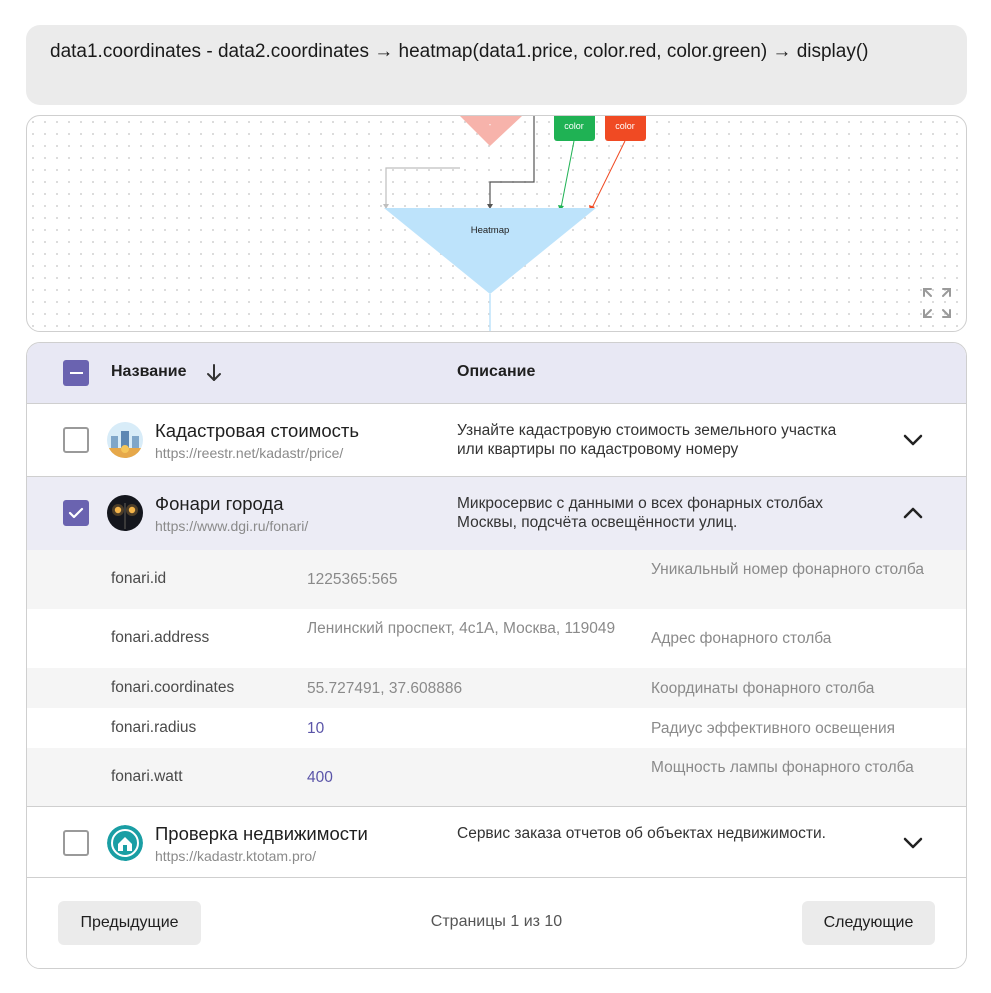 This screenshot has height=993, width=991. I want to click on minus-node-label: -, so click(490, 124).